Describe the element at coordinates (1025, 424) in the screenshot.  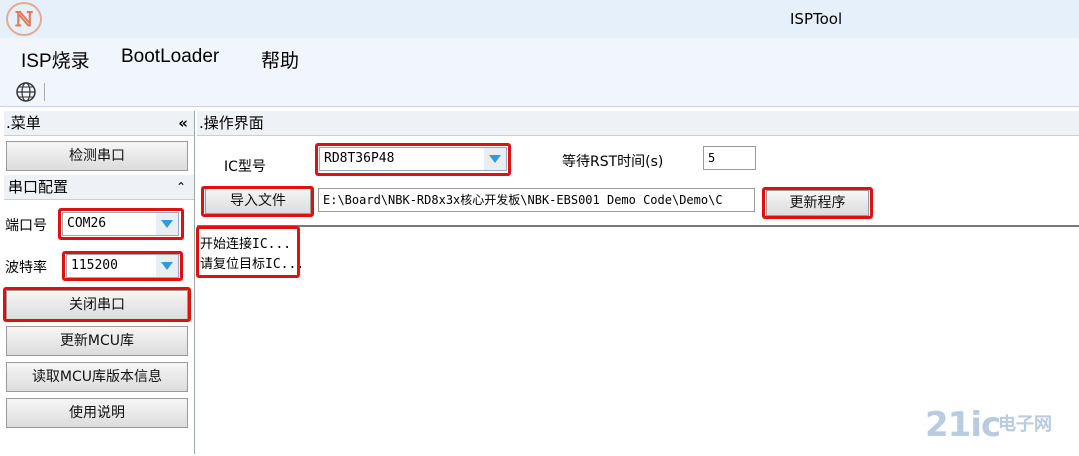
I see `watermark-sub: 电子网` at that location.